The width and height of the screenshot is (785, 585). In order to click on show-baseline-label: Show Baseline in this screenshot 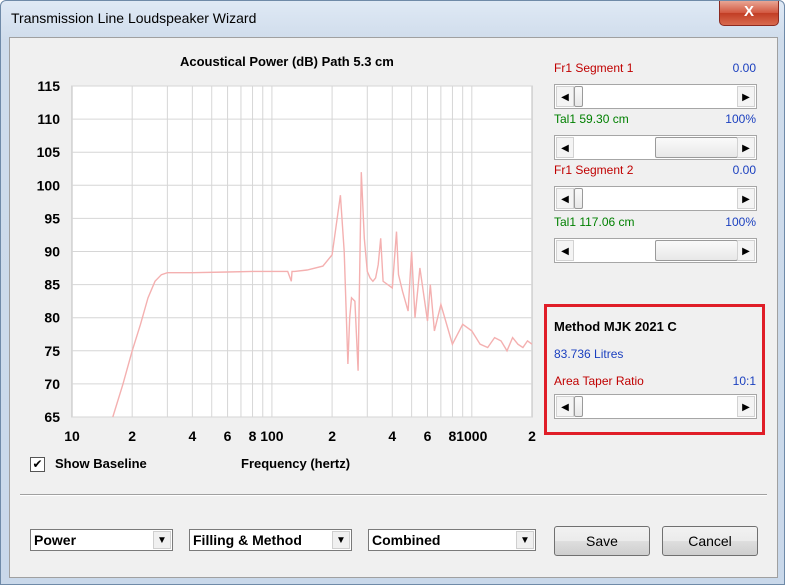, I will do `click(101, 463)`.